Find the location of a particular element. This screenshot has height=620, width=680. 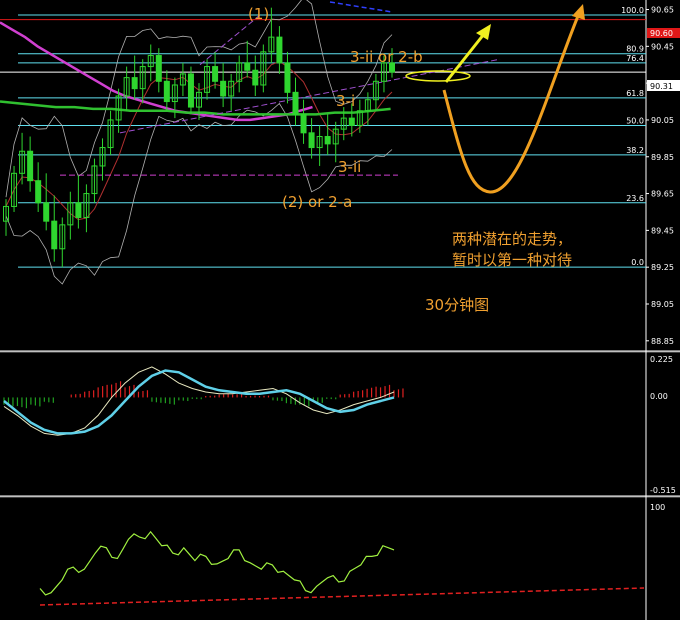

wave-3i-label: 3-i is located at coordinates (345, 101).